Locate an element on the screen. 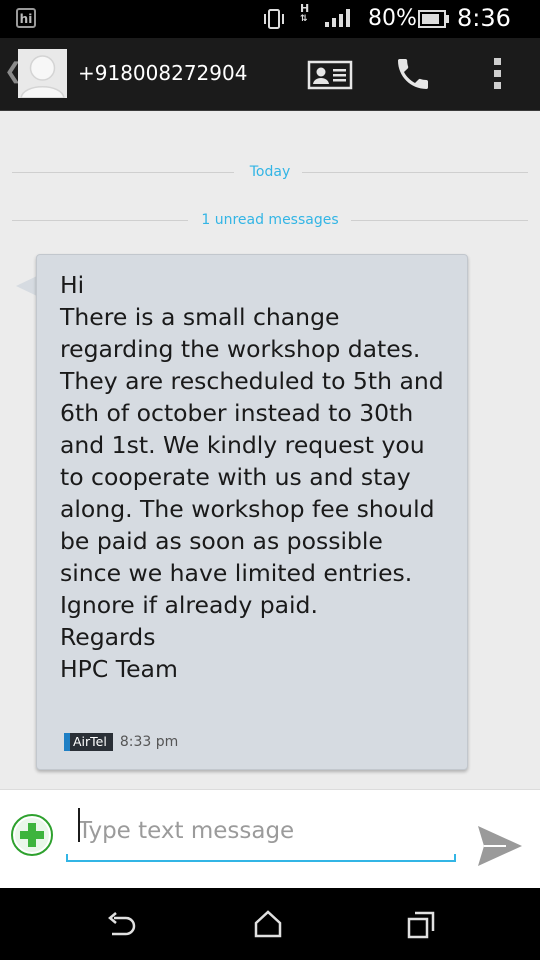  bubble-tail is located at coordinates (26, 286).